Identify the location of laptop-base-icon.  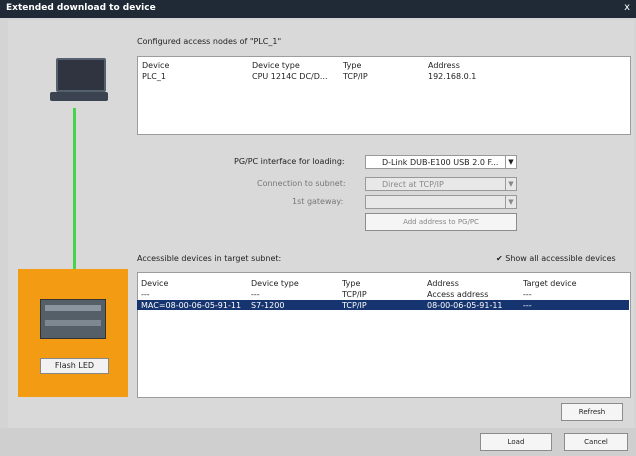
(79, 96).